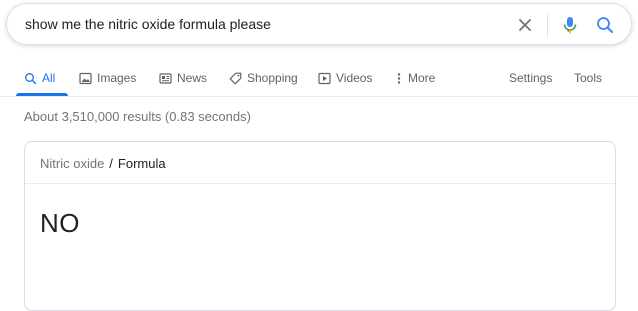 This screenshot has width=638, height=311. What do you see at coordinates (137, 116) in the screenshot?
I see `result-stats: About 3,510,000 results (0.83 seconds)` at bounding box center [137, 116].